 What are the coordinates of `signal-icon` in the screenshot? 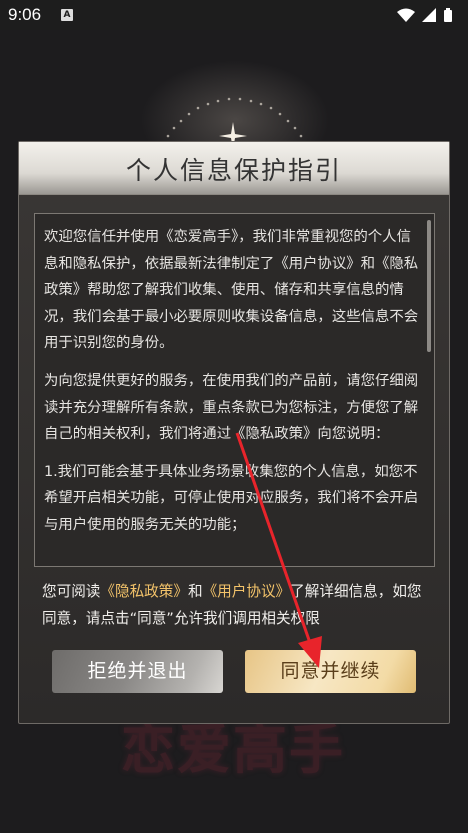 It's located at (429, 15).